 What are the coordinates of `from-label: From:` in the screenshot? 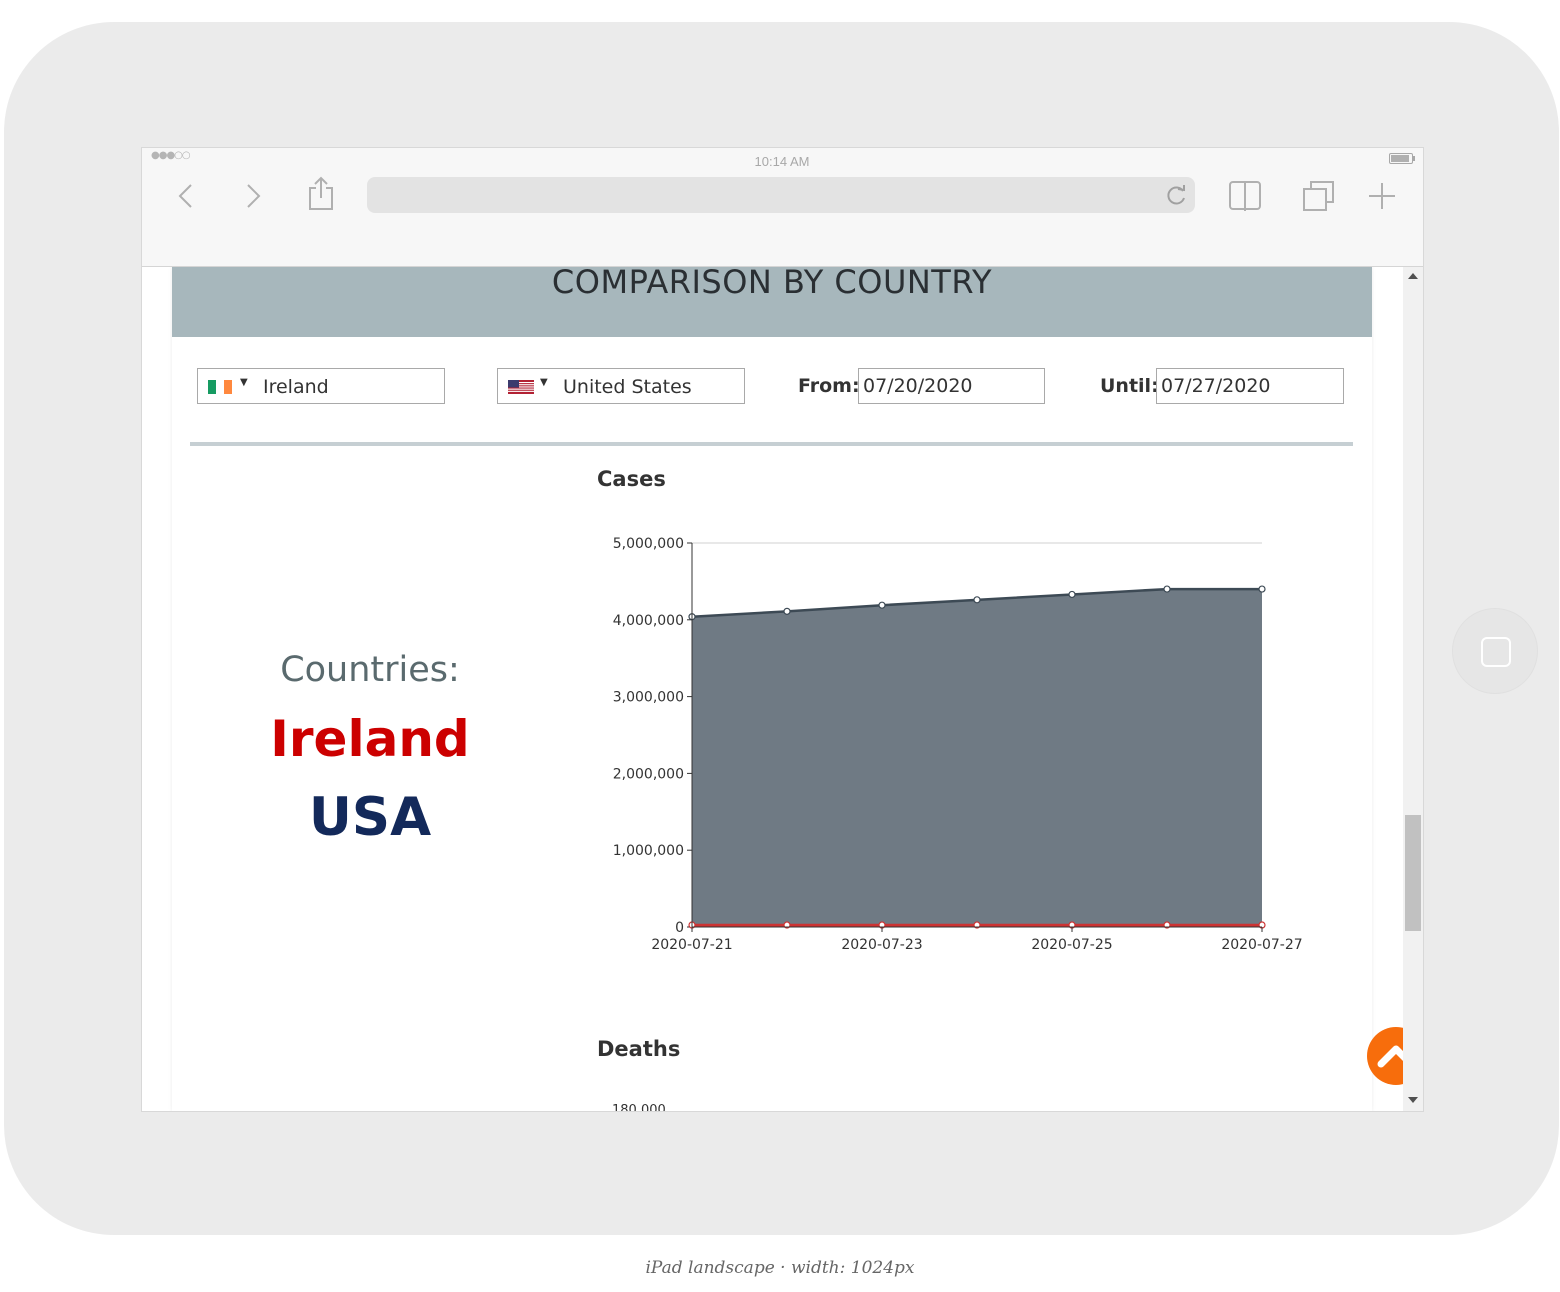 It's located at (829, 386).